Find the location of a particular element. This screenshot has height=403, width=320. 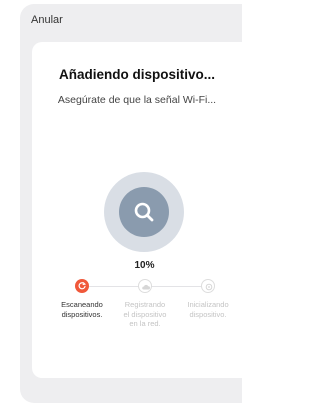

cloud-icon is located at coordinates (146, 287).